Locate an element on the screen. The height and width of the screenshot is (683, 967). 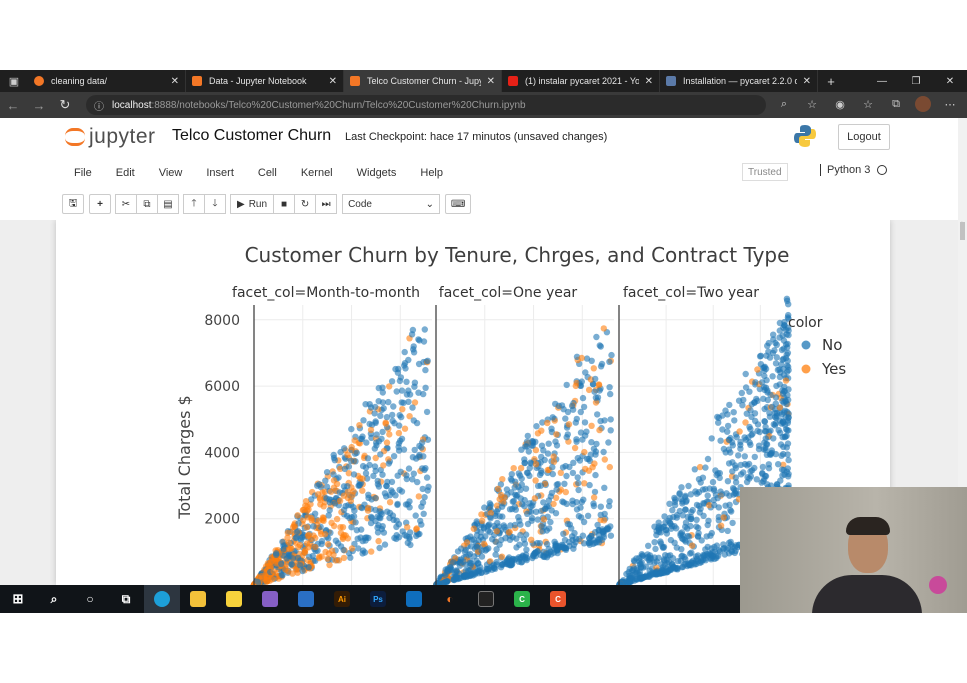
address-bar-icons: ⌕ ☆ ◉ ☆ ⧉ ⋯ is located at coordinates (867, 104).